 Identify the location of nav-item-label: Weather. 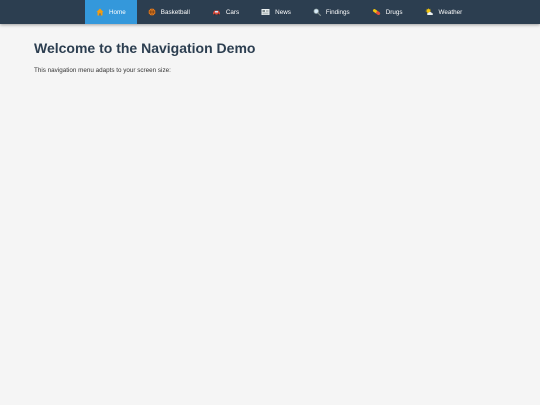
(450, 12).